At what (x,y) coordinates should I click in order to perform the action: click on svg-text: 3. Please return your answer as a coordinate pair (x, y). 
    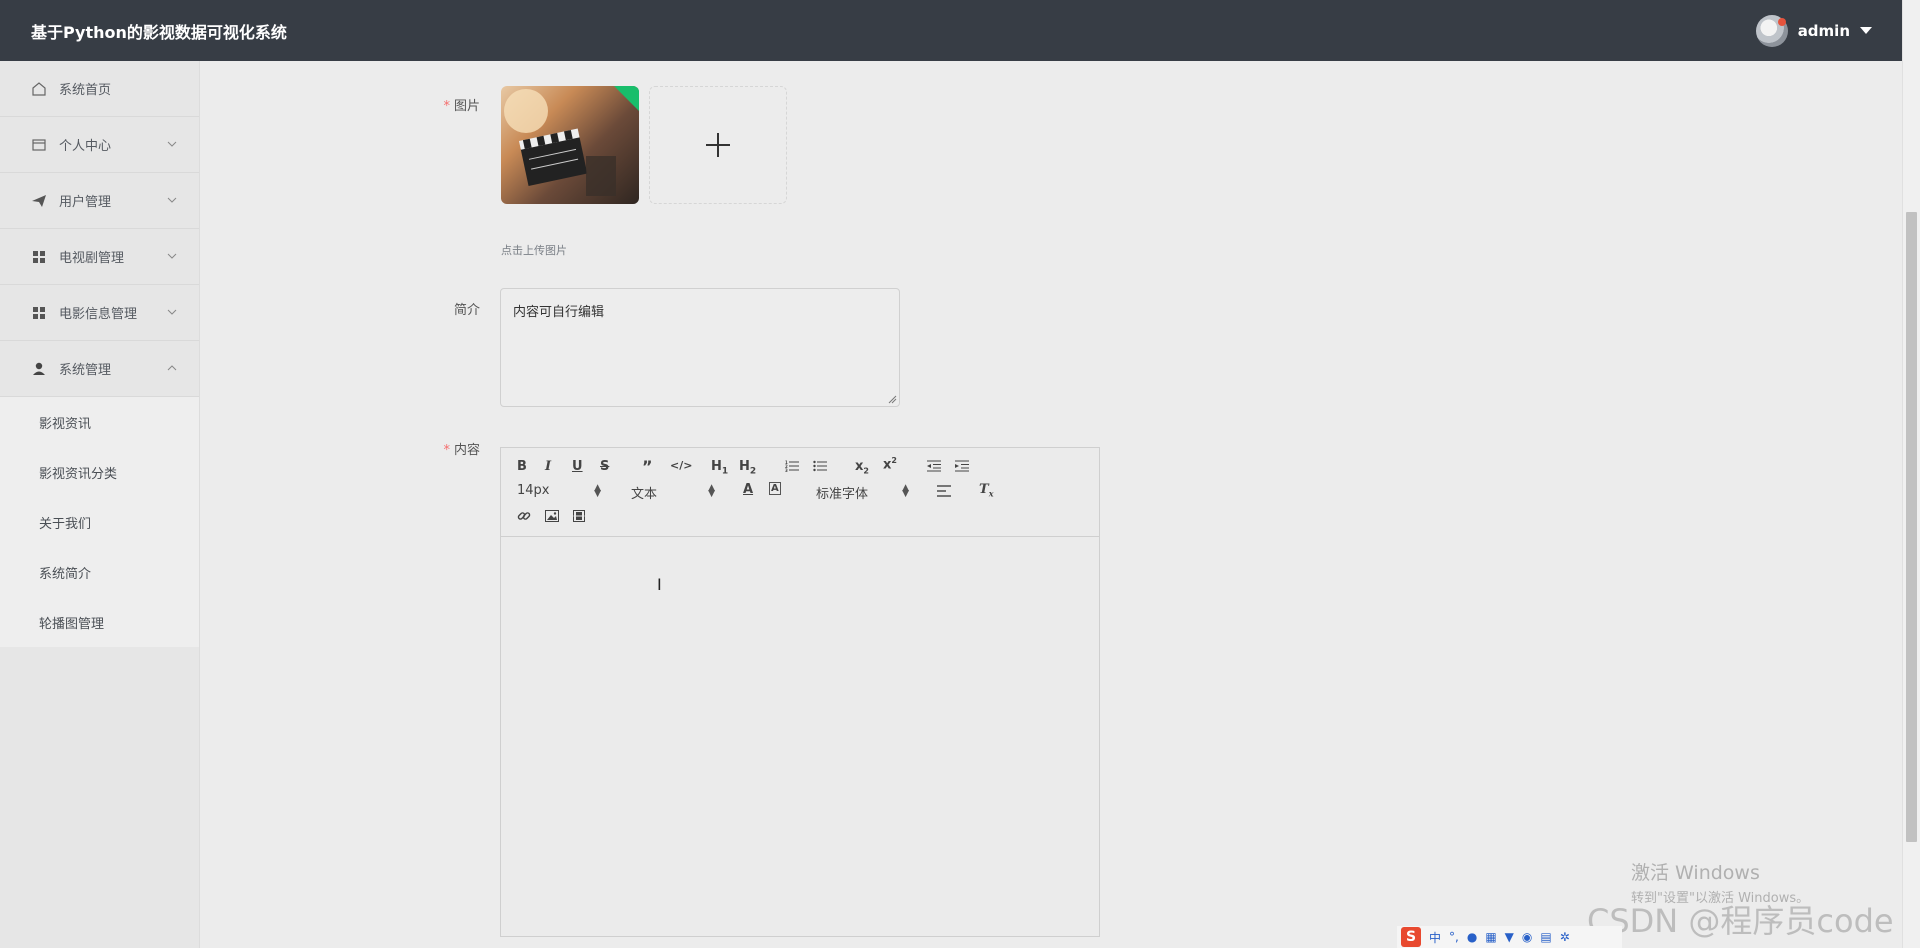
    Looking at the image, I should click on (786, 470).